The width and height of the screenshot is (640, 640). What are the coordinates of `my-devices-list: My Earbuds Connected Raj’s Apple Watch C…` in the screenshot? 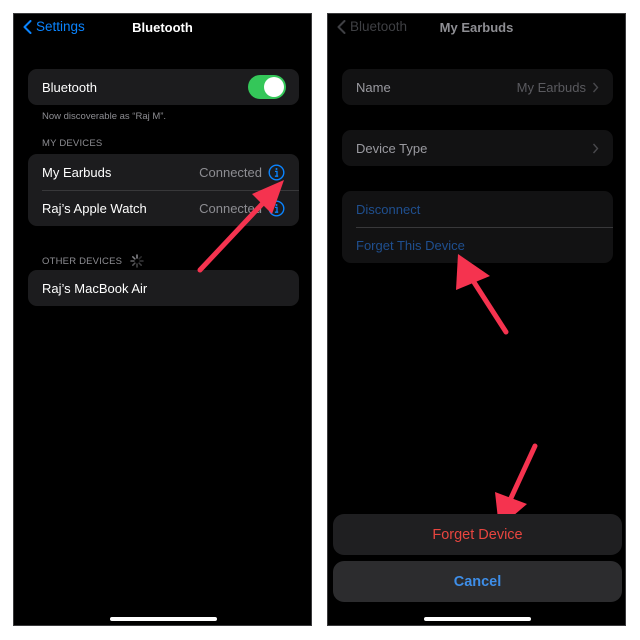 It's located at (163, 190).